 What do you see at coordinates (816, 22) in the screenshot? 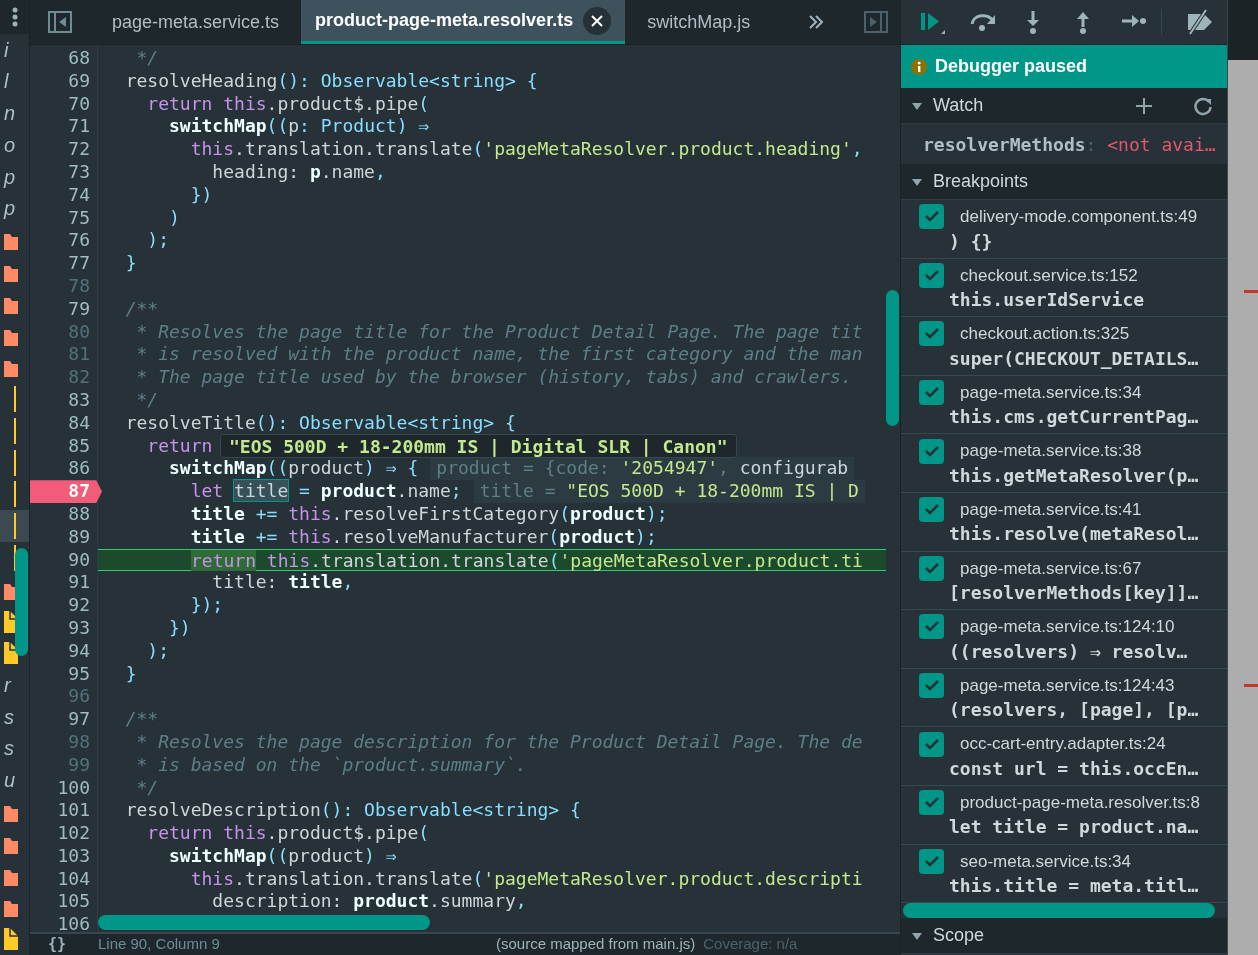
I see `more-tabs-icon` at bounding box center [816, 22].